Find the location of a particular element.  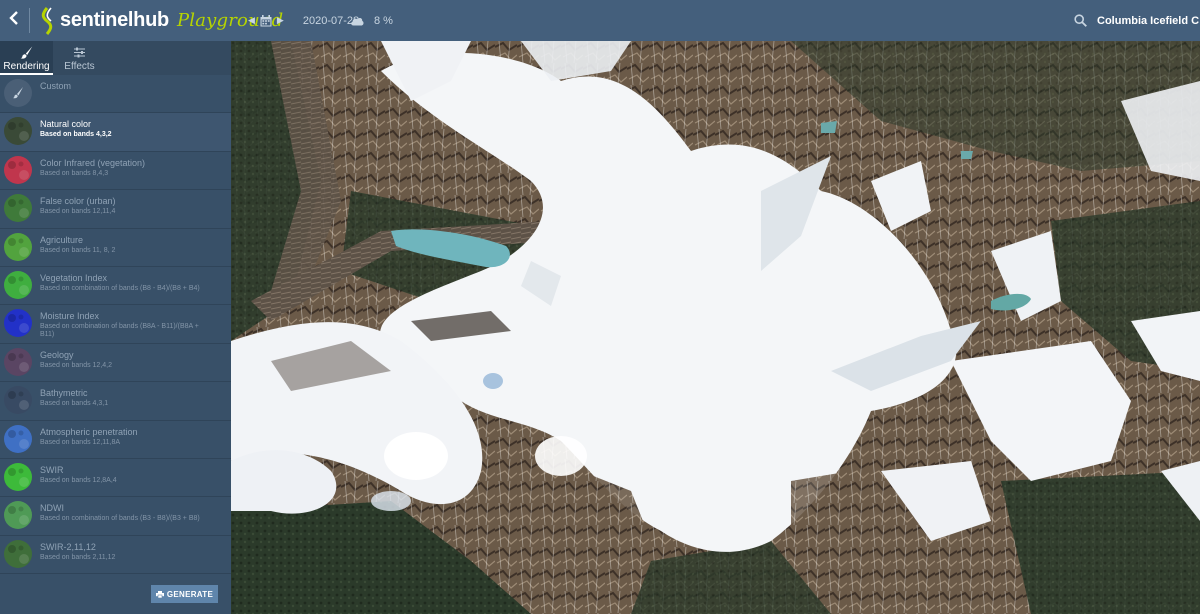

layer-description: Based on bands 12,8A,4 is located at coordinates (78, 480).